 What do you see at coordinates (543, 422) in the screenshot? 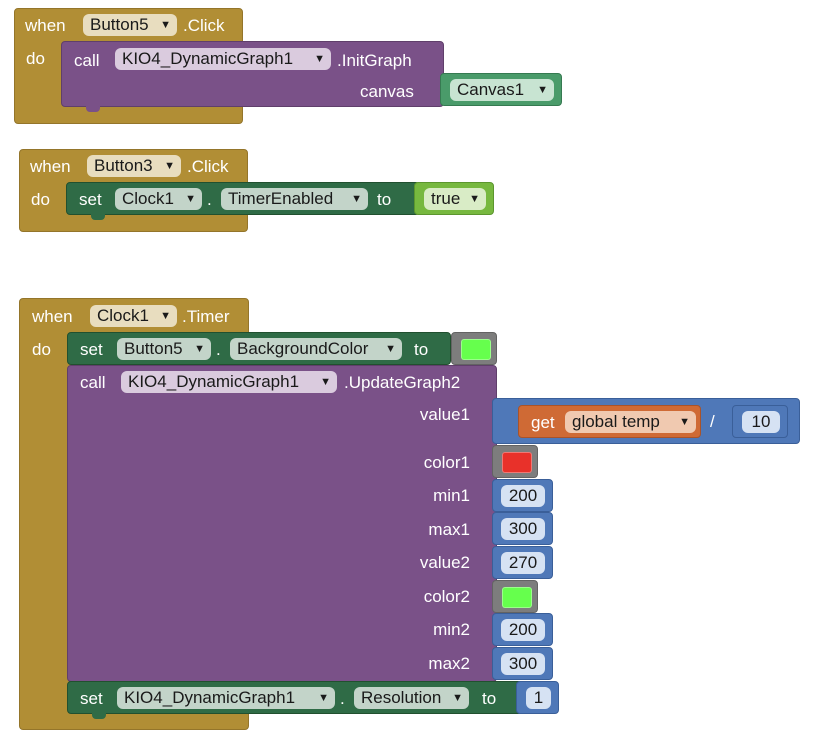
I see `get-label: get` at bounding box center [543, 422].